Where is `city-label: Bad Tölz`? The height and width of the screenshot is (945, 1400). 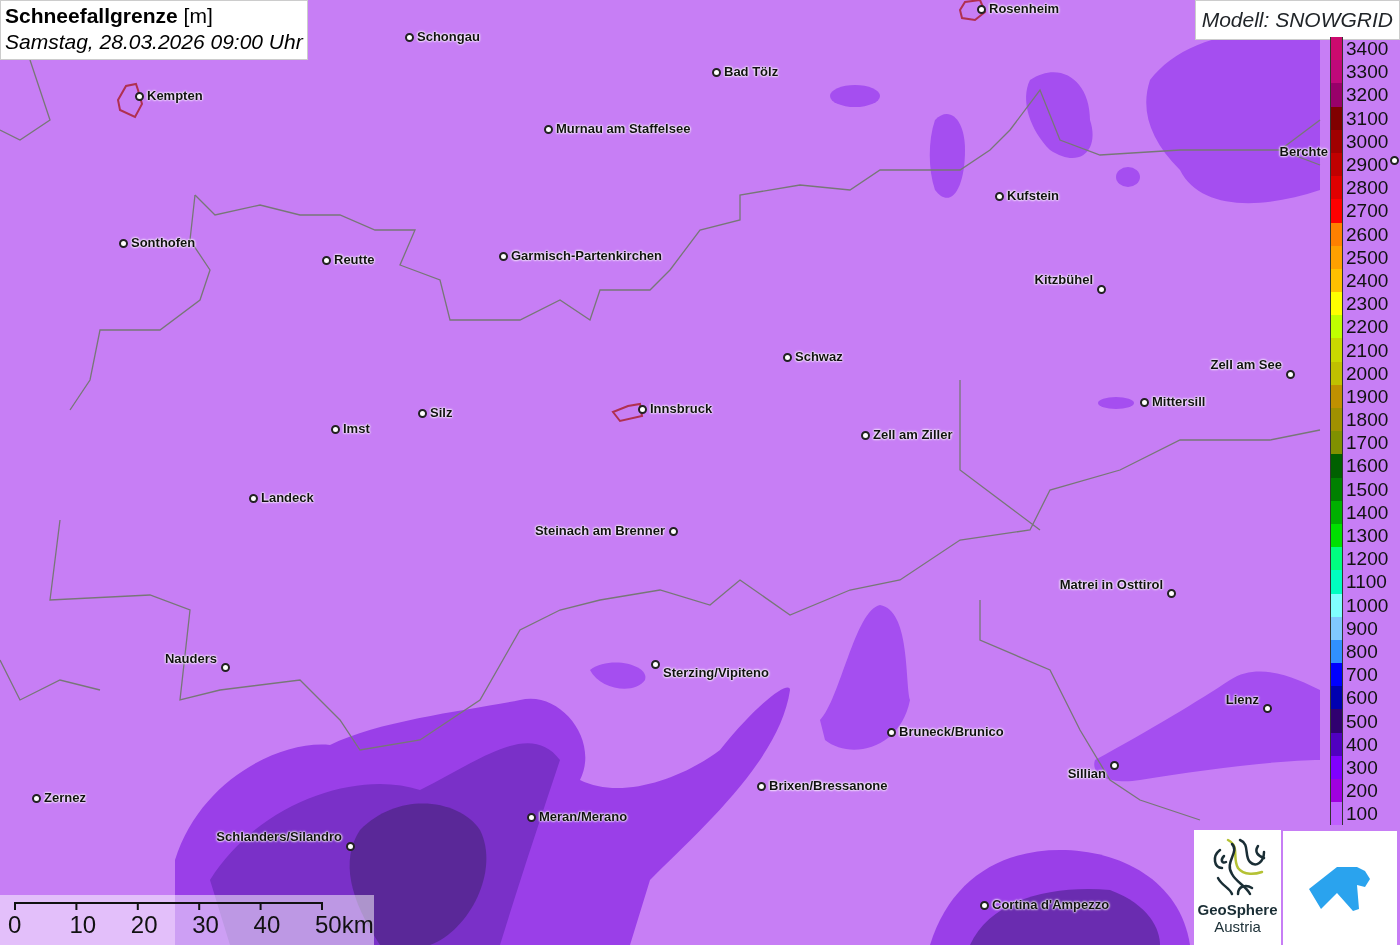 city-label: Bad Tölz is located at coordinates (751, 71).